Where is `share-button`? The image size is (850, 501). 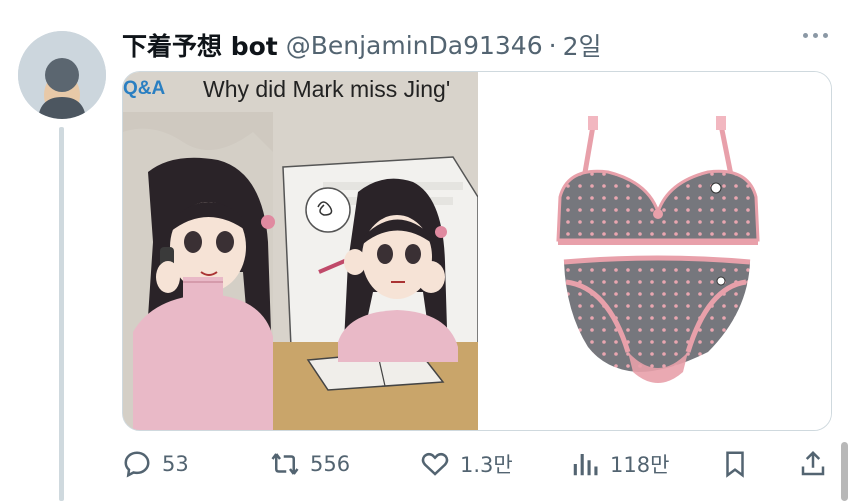
share-button is located at coordinates (813, 464).